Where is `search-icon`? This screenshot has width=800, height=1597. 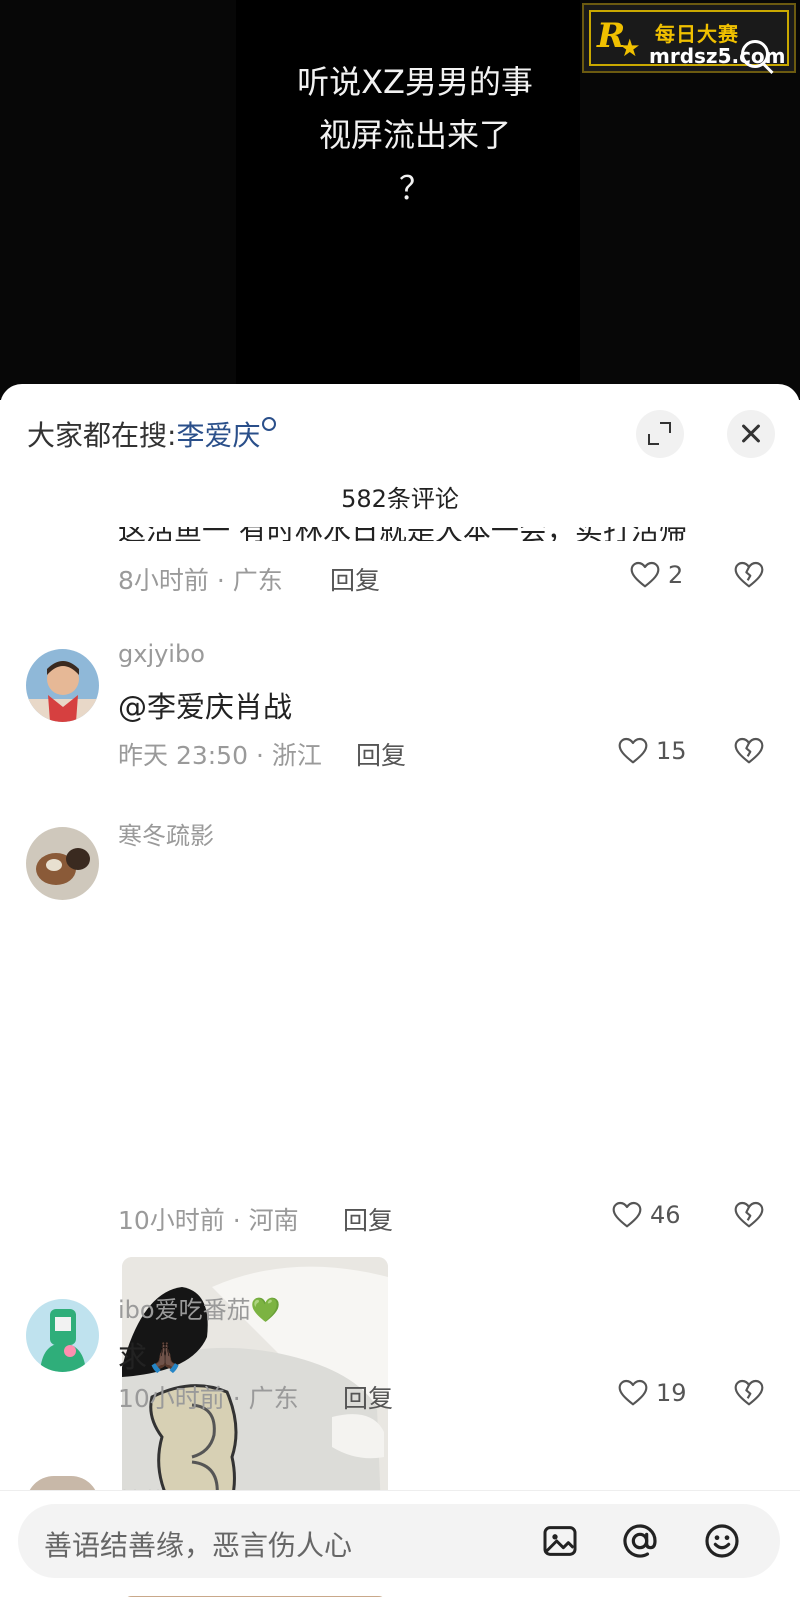 search-icon is located at coordinates (269, 424).